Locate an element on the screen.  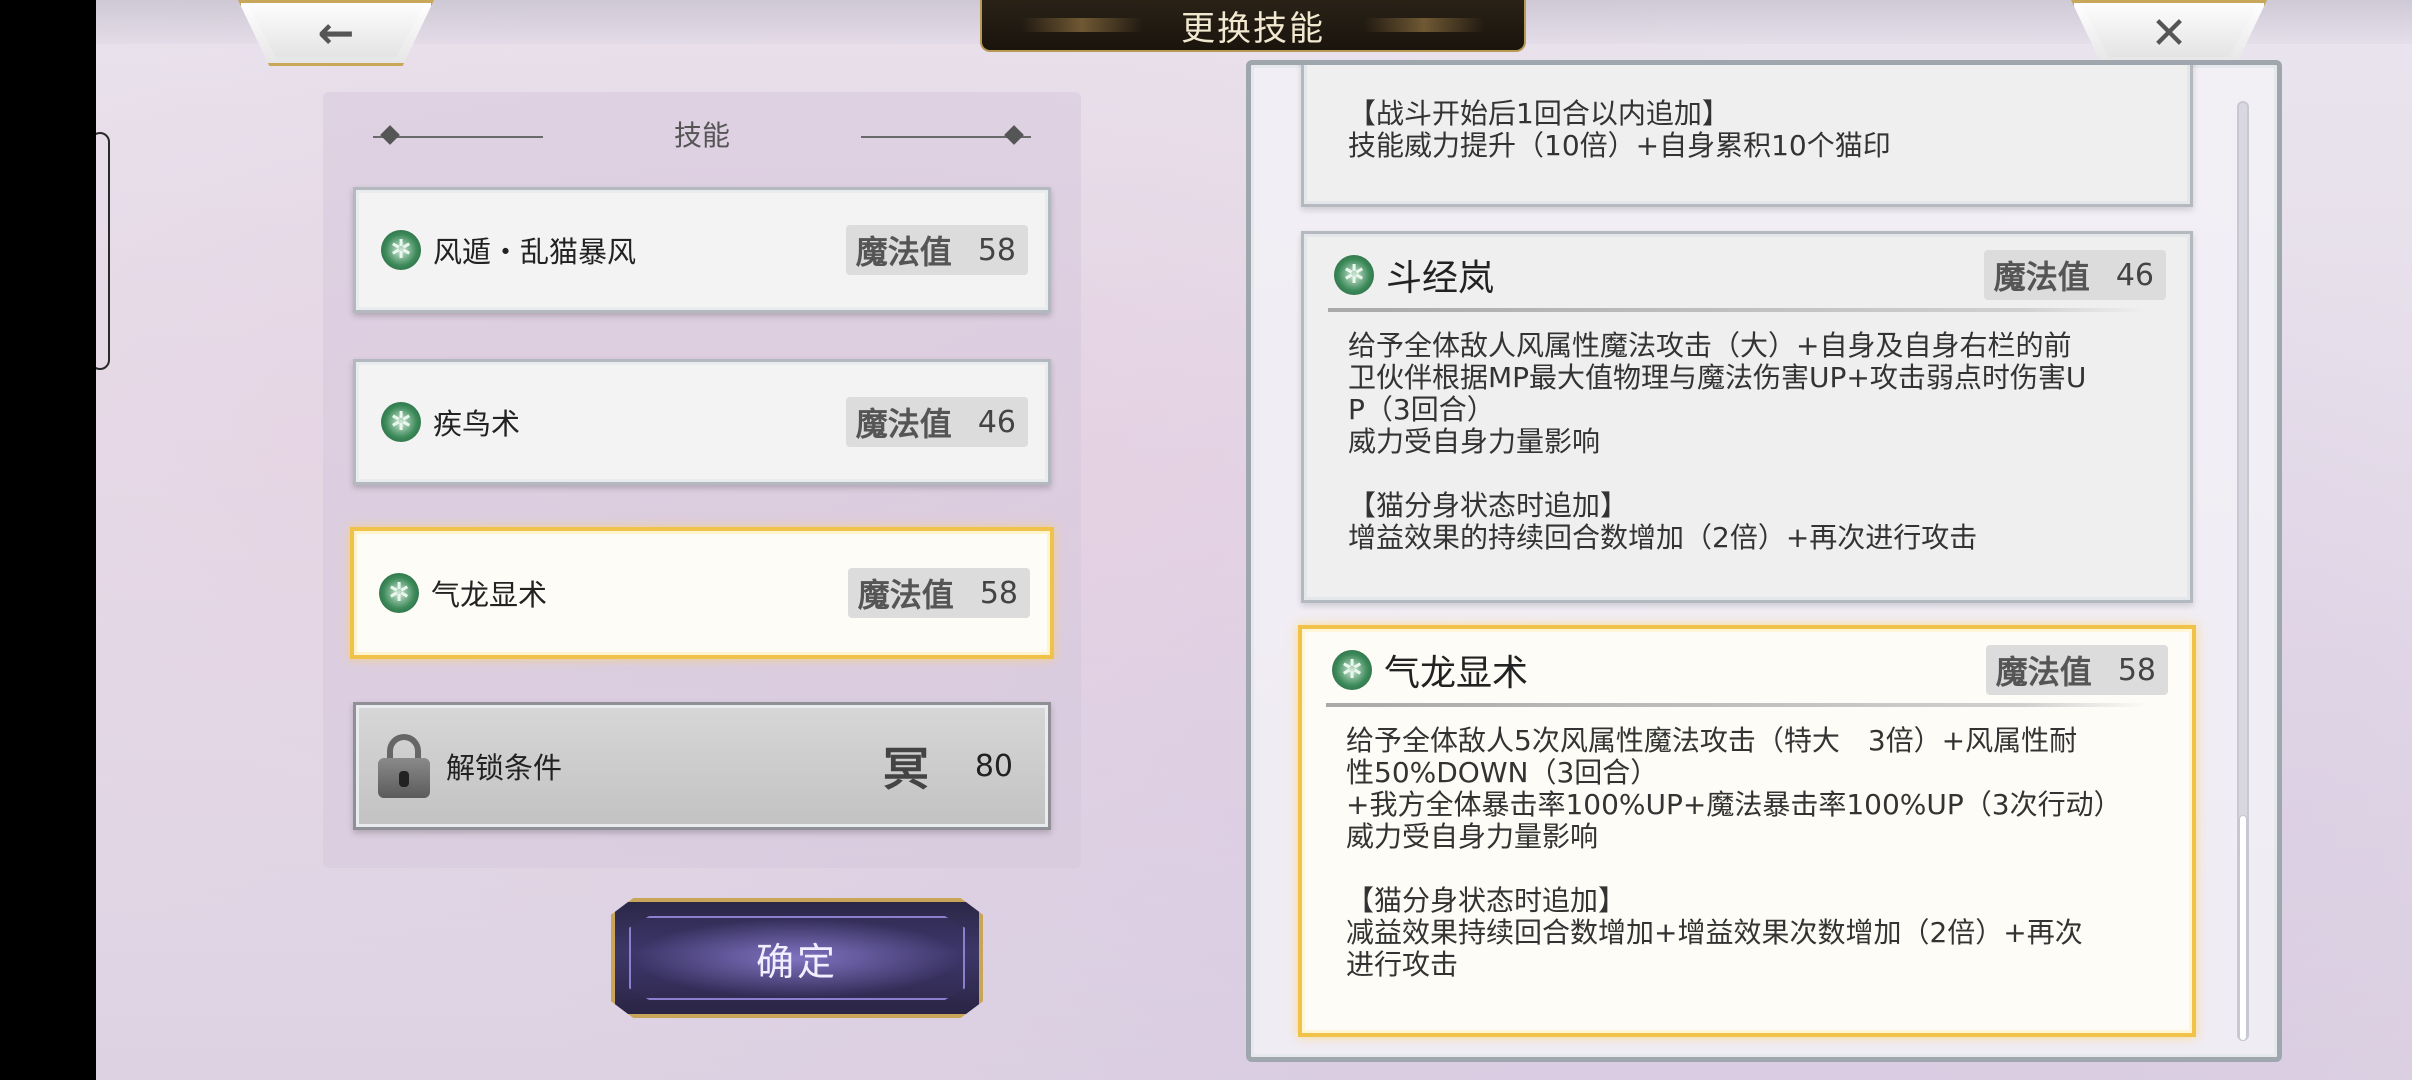
skill-name: 风遁・乱猫暴风 is located at coordinates (535, 252).